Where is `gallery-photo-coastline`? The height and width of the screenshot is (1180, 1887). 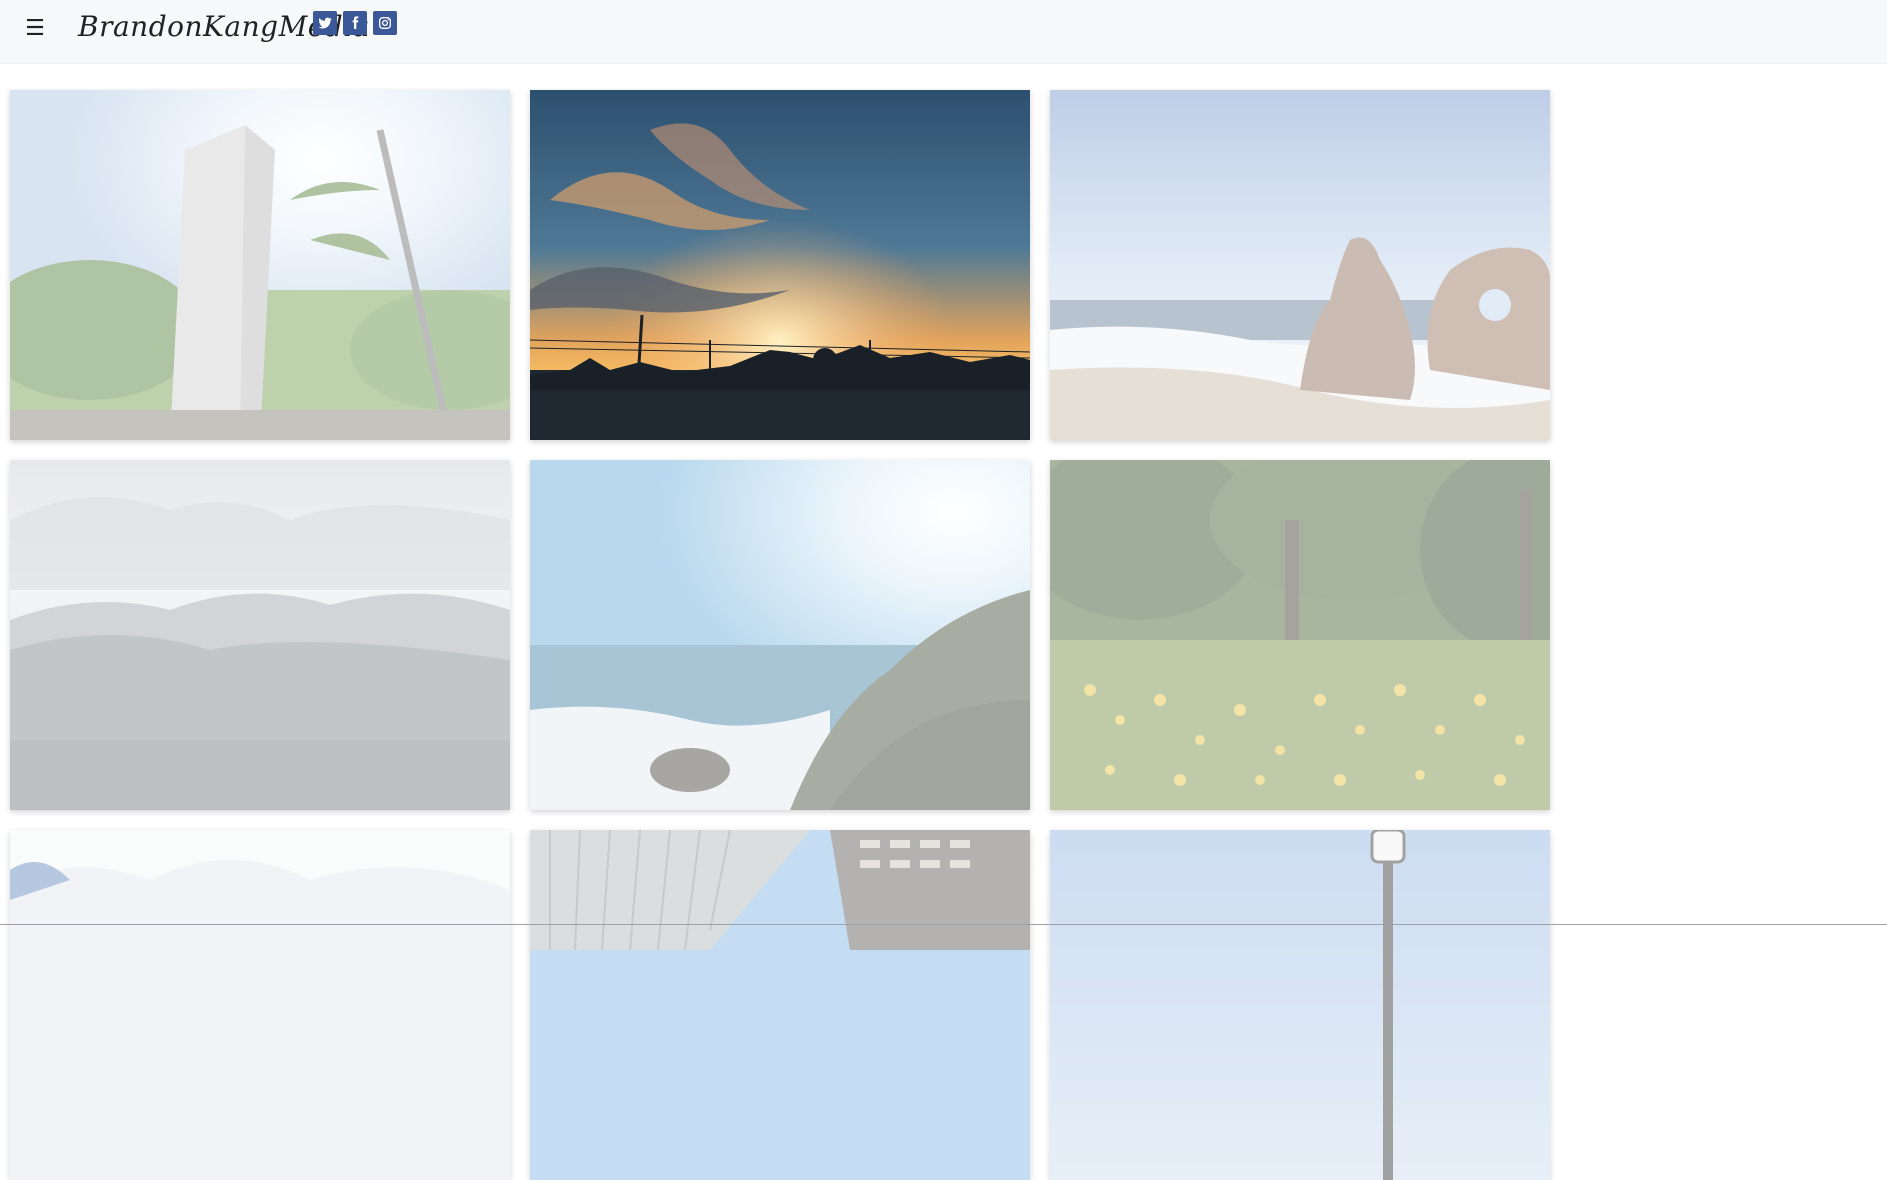
gallery-photo-coastline is located at coordinates (780, 635).